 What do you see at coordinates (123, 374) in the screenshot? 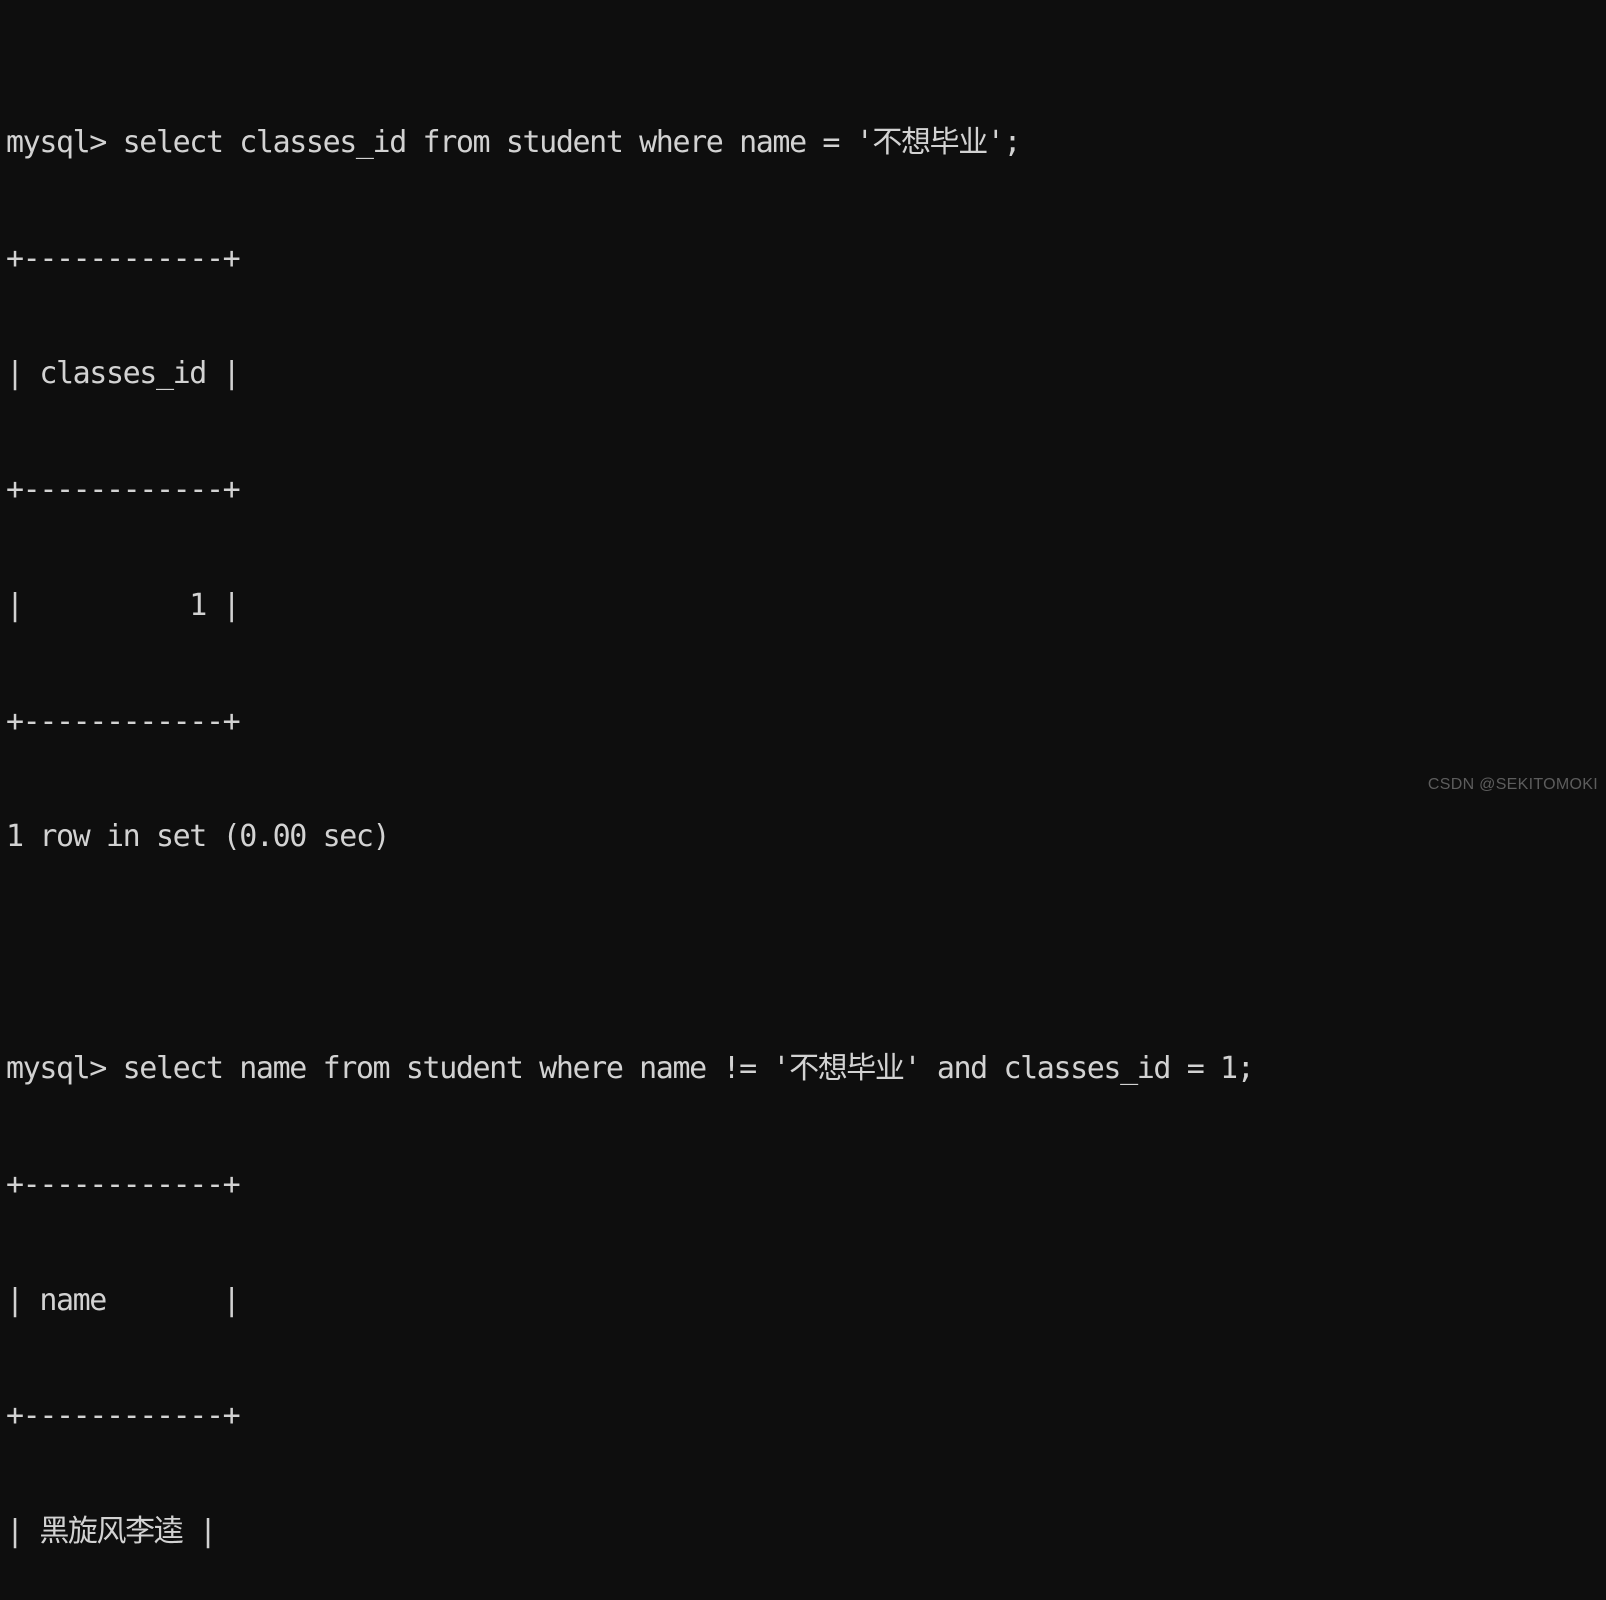
I see `terminal-line-table1-header: | classes_id |` at bounding box center [123, 374].